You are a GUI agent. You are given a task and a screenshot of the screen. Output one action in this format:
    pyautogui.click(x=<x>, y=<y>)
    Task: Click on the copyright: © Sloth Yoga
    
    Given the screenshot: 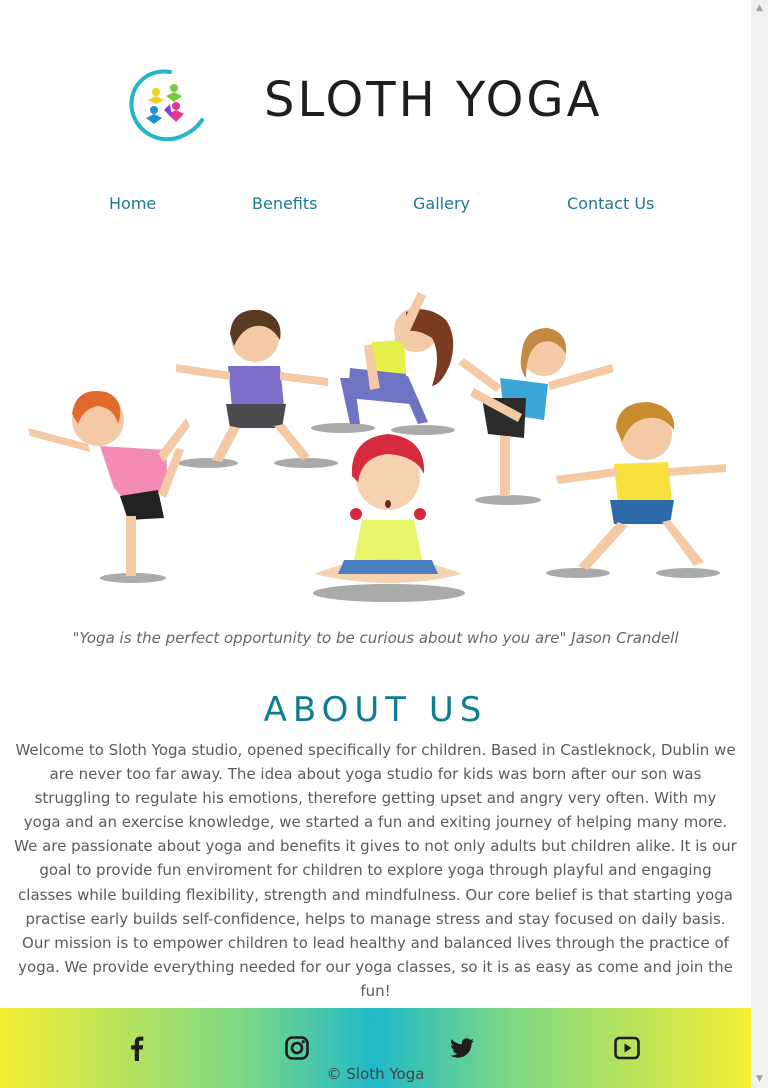 What is the action you would take?
    pyautogui.click(x=375, y=1074)
    